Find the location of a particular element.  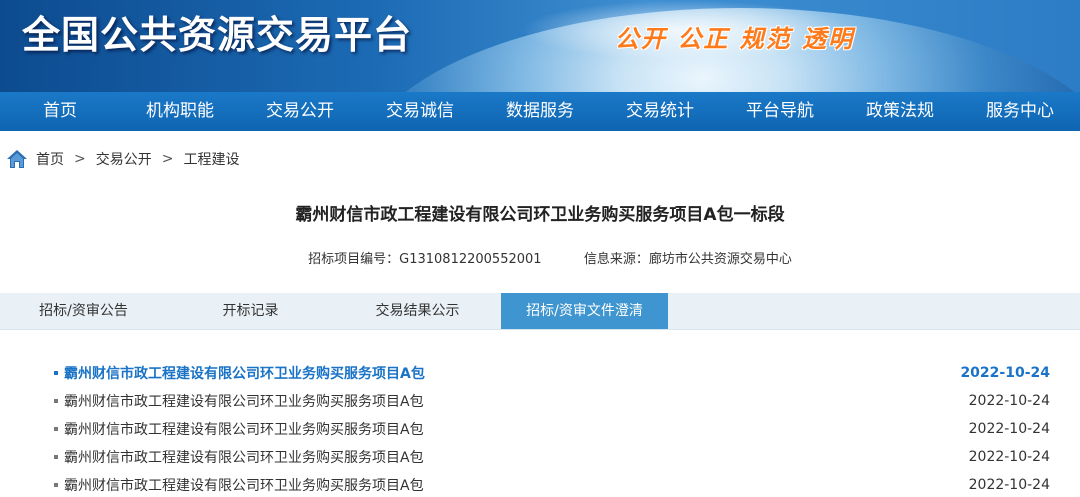

info-source-label: 信息来源： is located at coordinates (616, 259).